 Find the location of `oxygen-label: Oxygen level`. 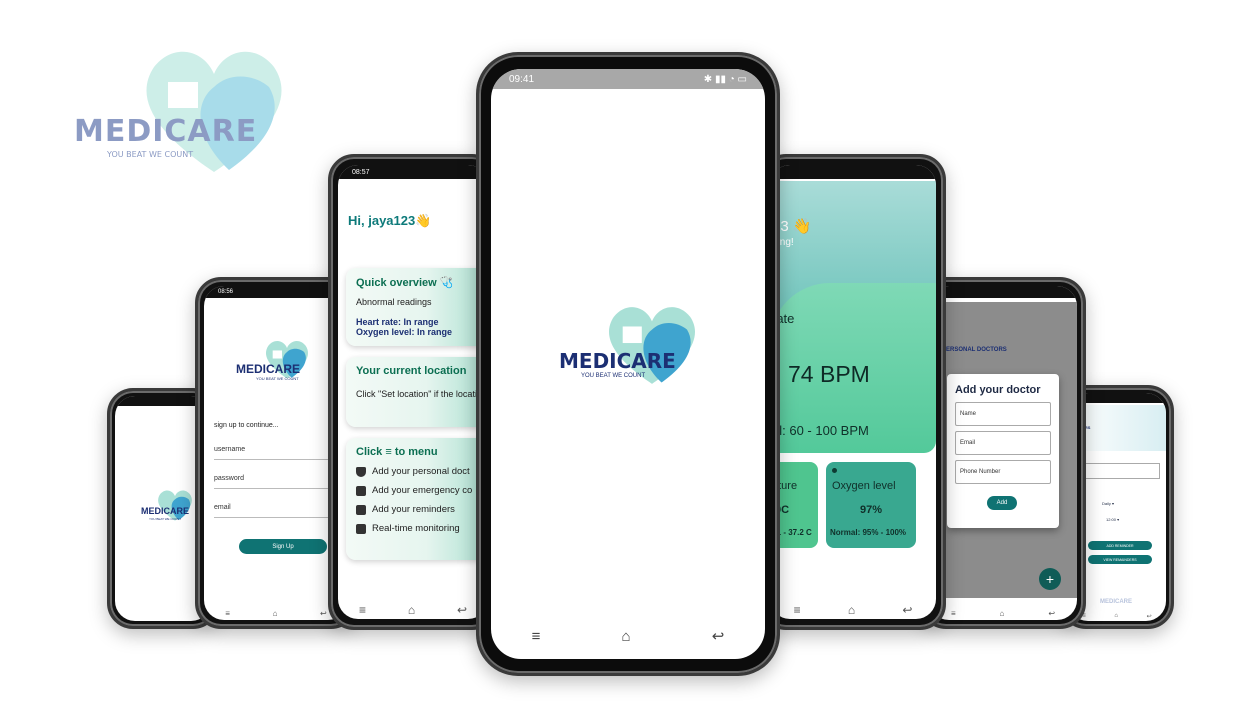

oxygen-label: Oxygen level is located at coordinates (864, 486).